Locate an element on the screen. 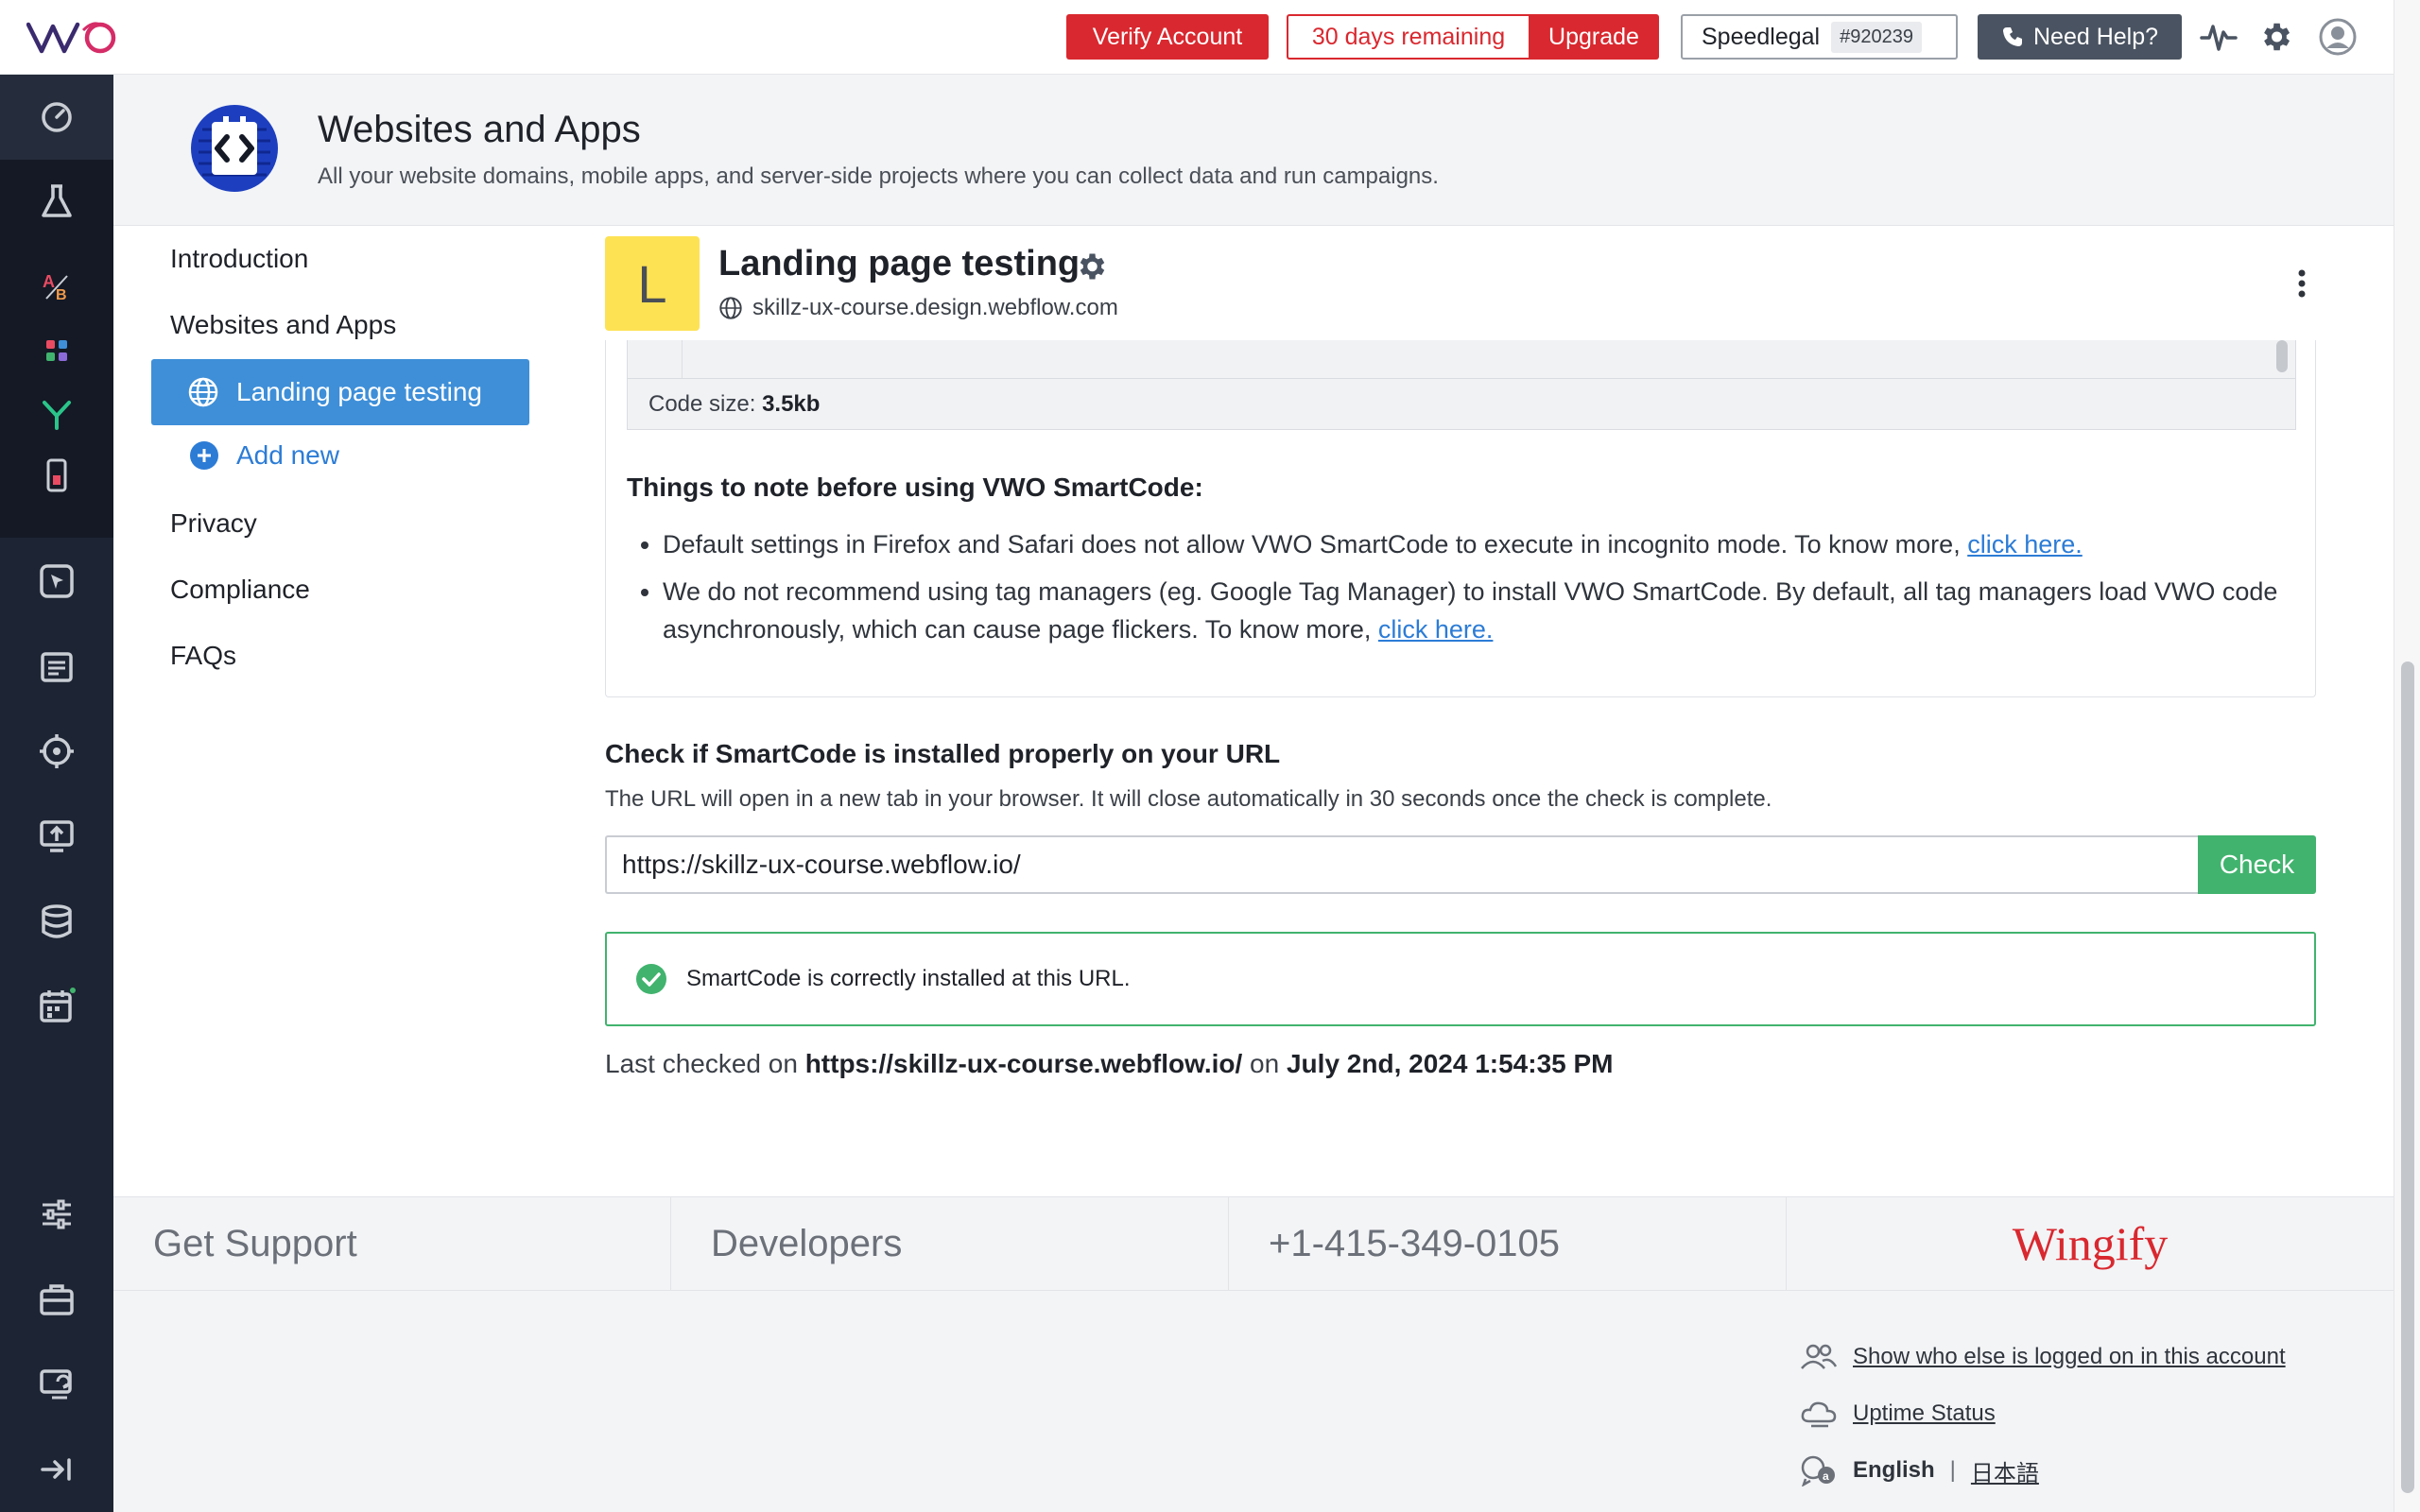 Image resolution: width=2420 pixels, height=1512 pixels. nav-privacy: Privacy is located at coordinates (213, 523).